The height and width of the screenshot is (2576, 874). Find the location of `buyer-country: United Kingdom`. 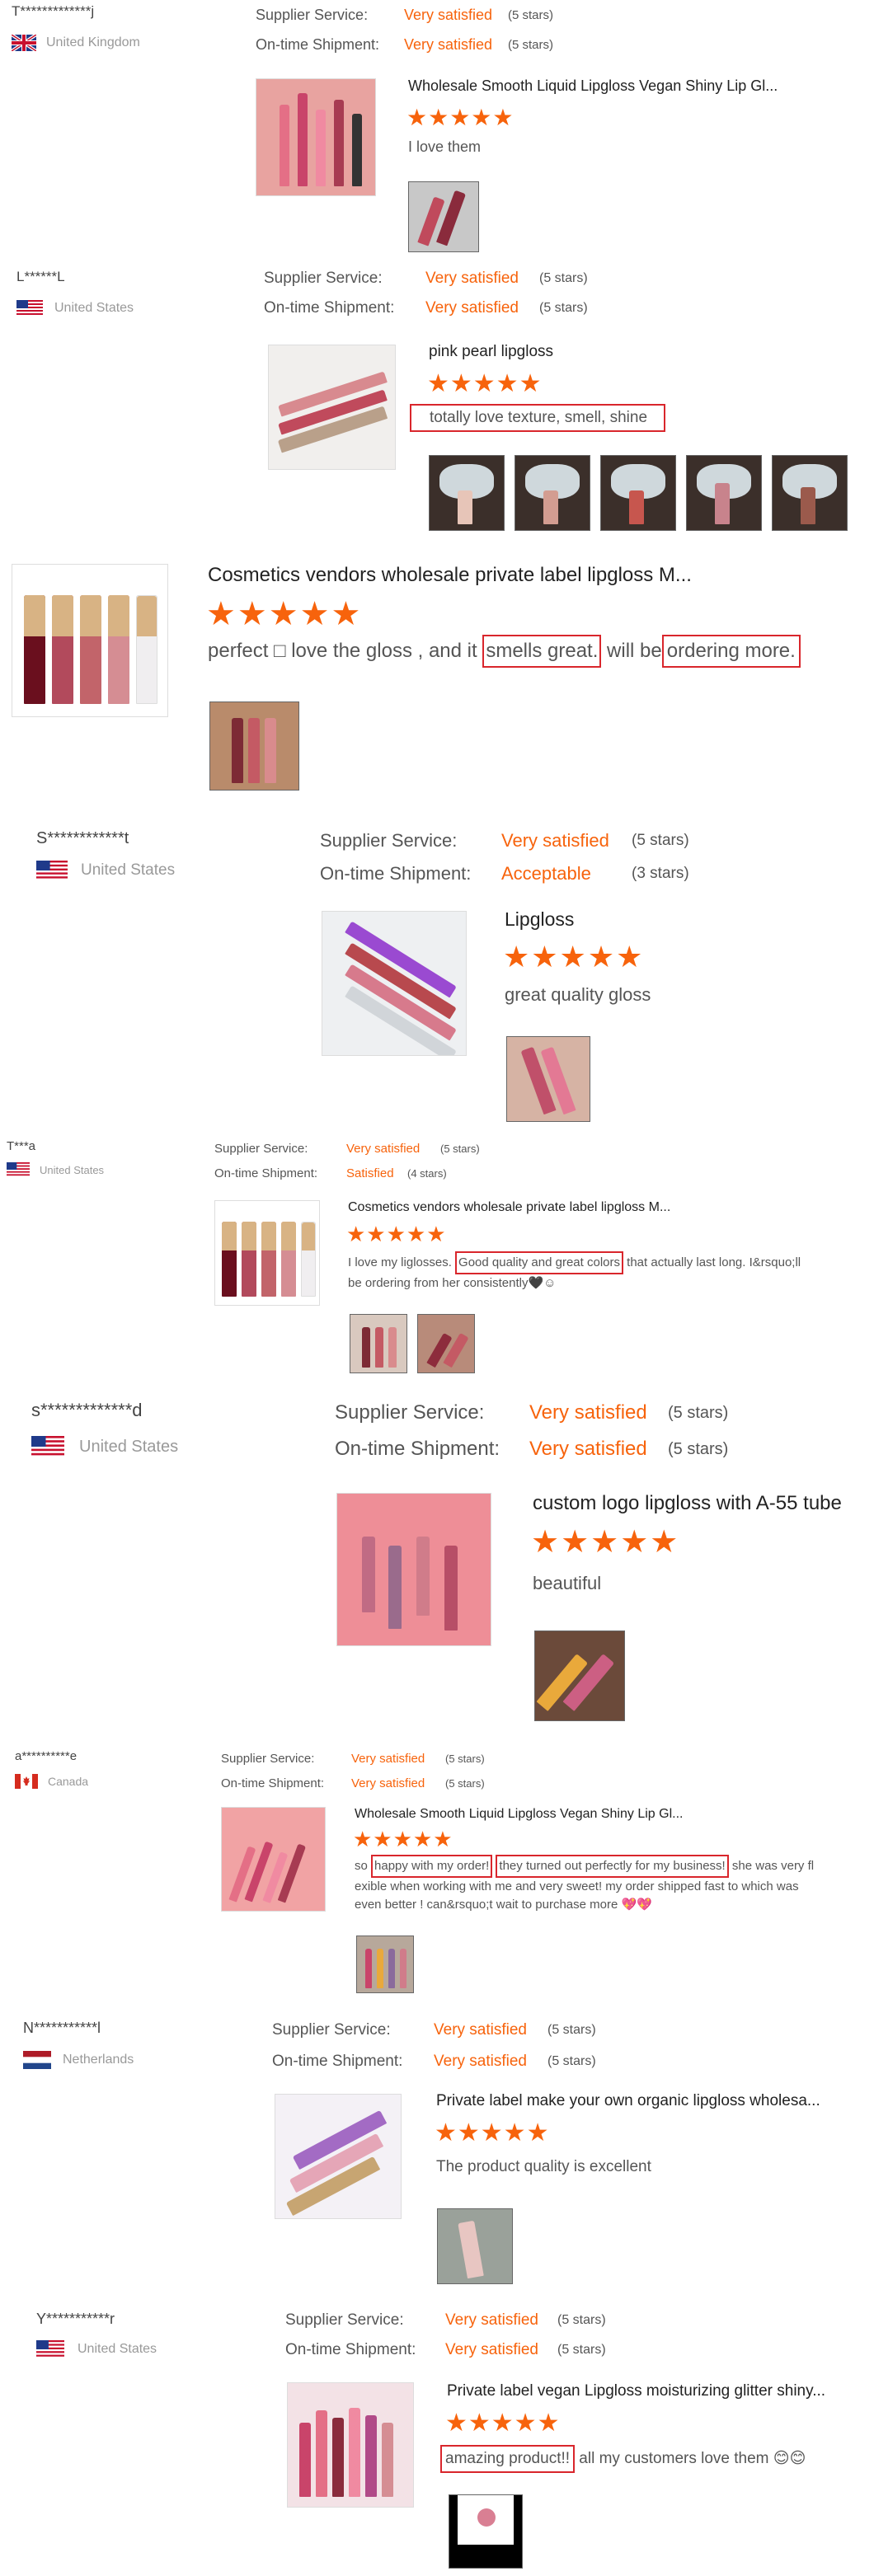

buyer-country: United Kingdom is located at coordinates (76, 43).